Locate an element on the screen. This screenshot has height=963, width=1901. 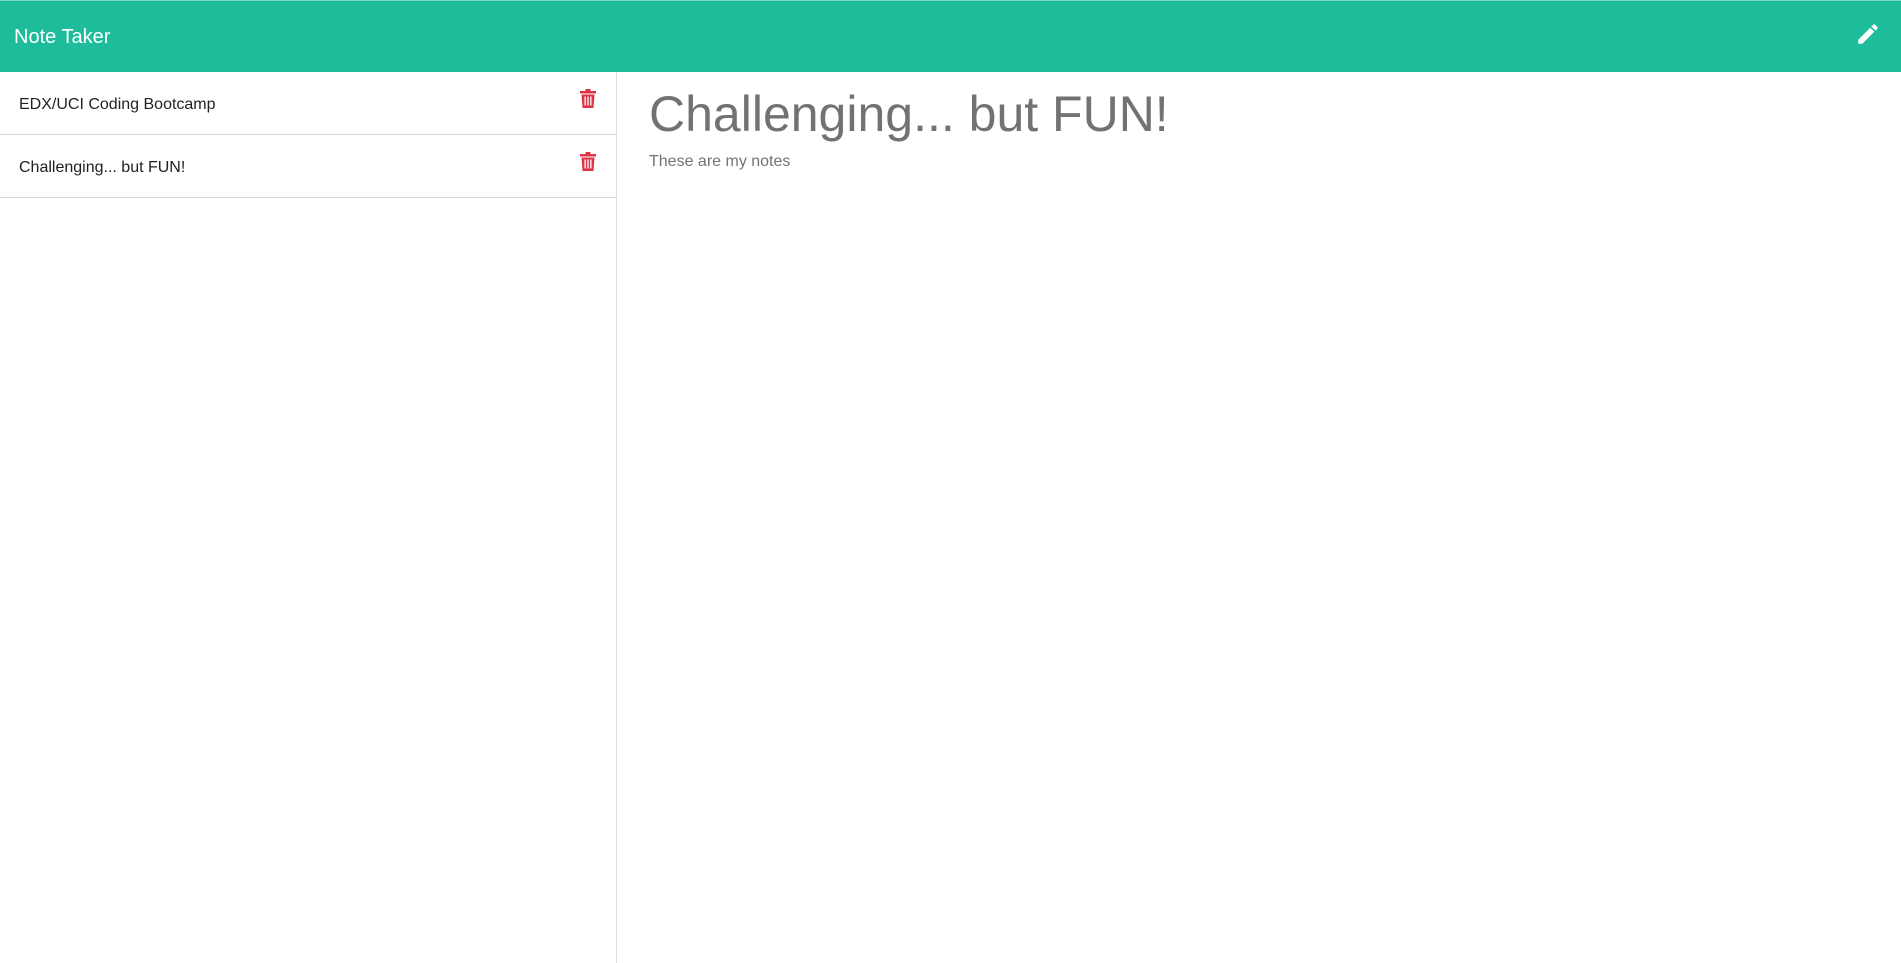
list-item: EDX/UCI Coding Bootcamp is located at coordinates (308, 103).